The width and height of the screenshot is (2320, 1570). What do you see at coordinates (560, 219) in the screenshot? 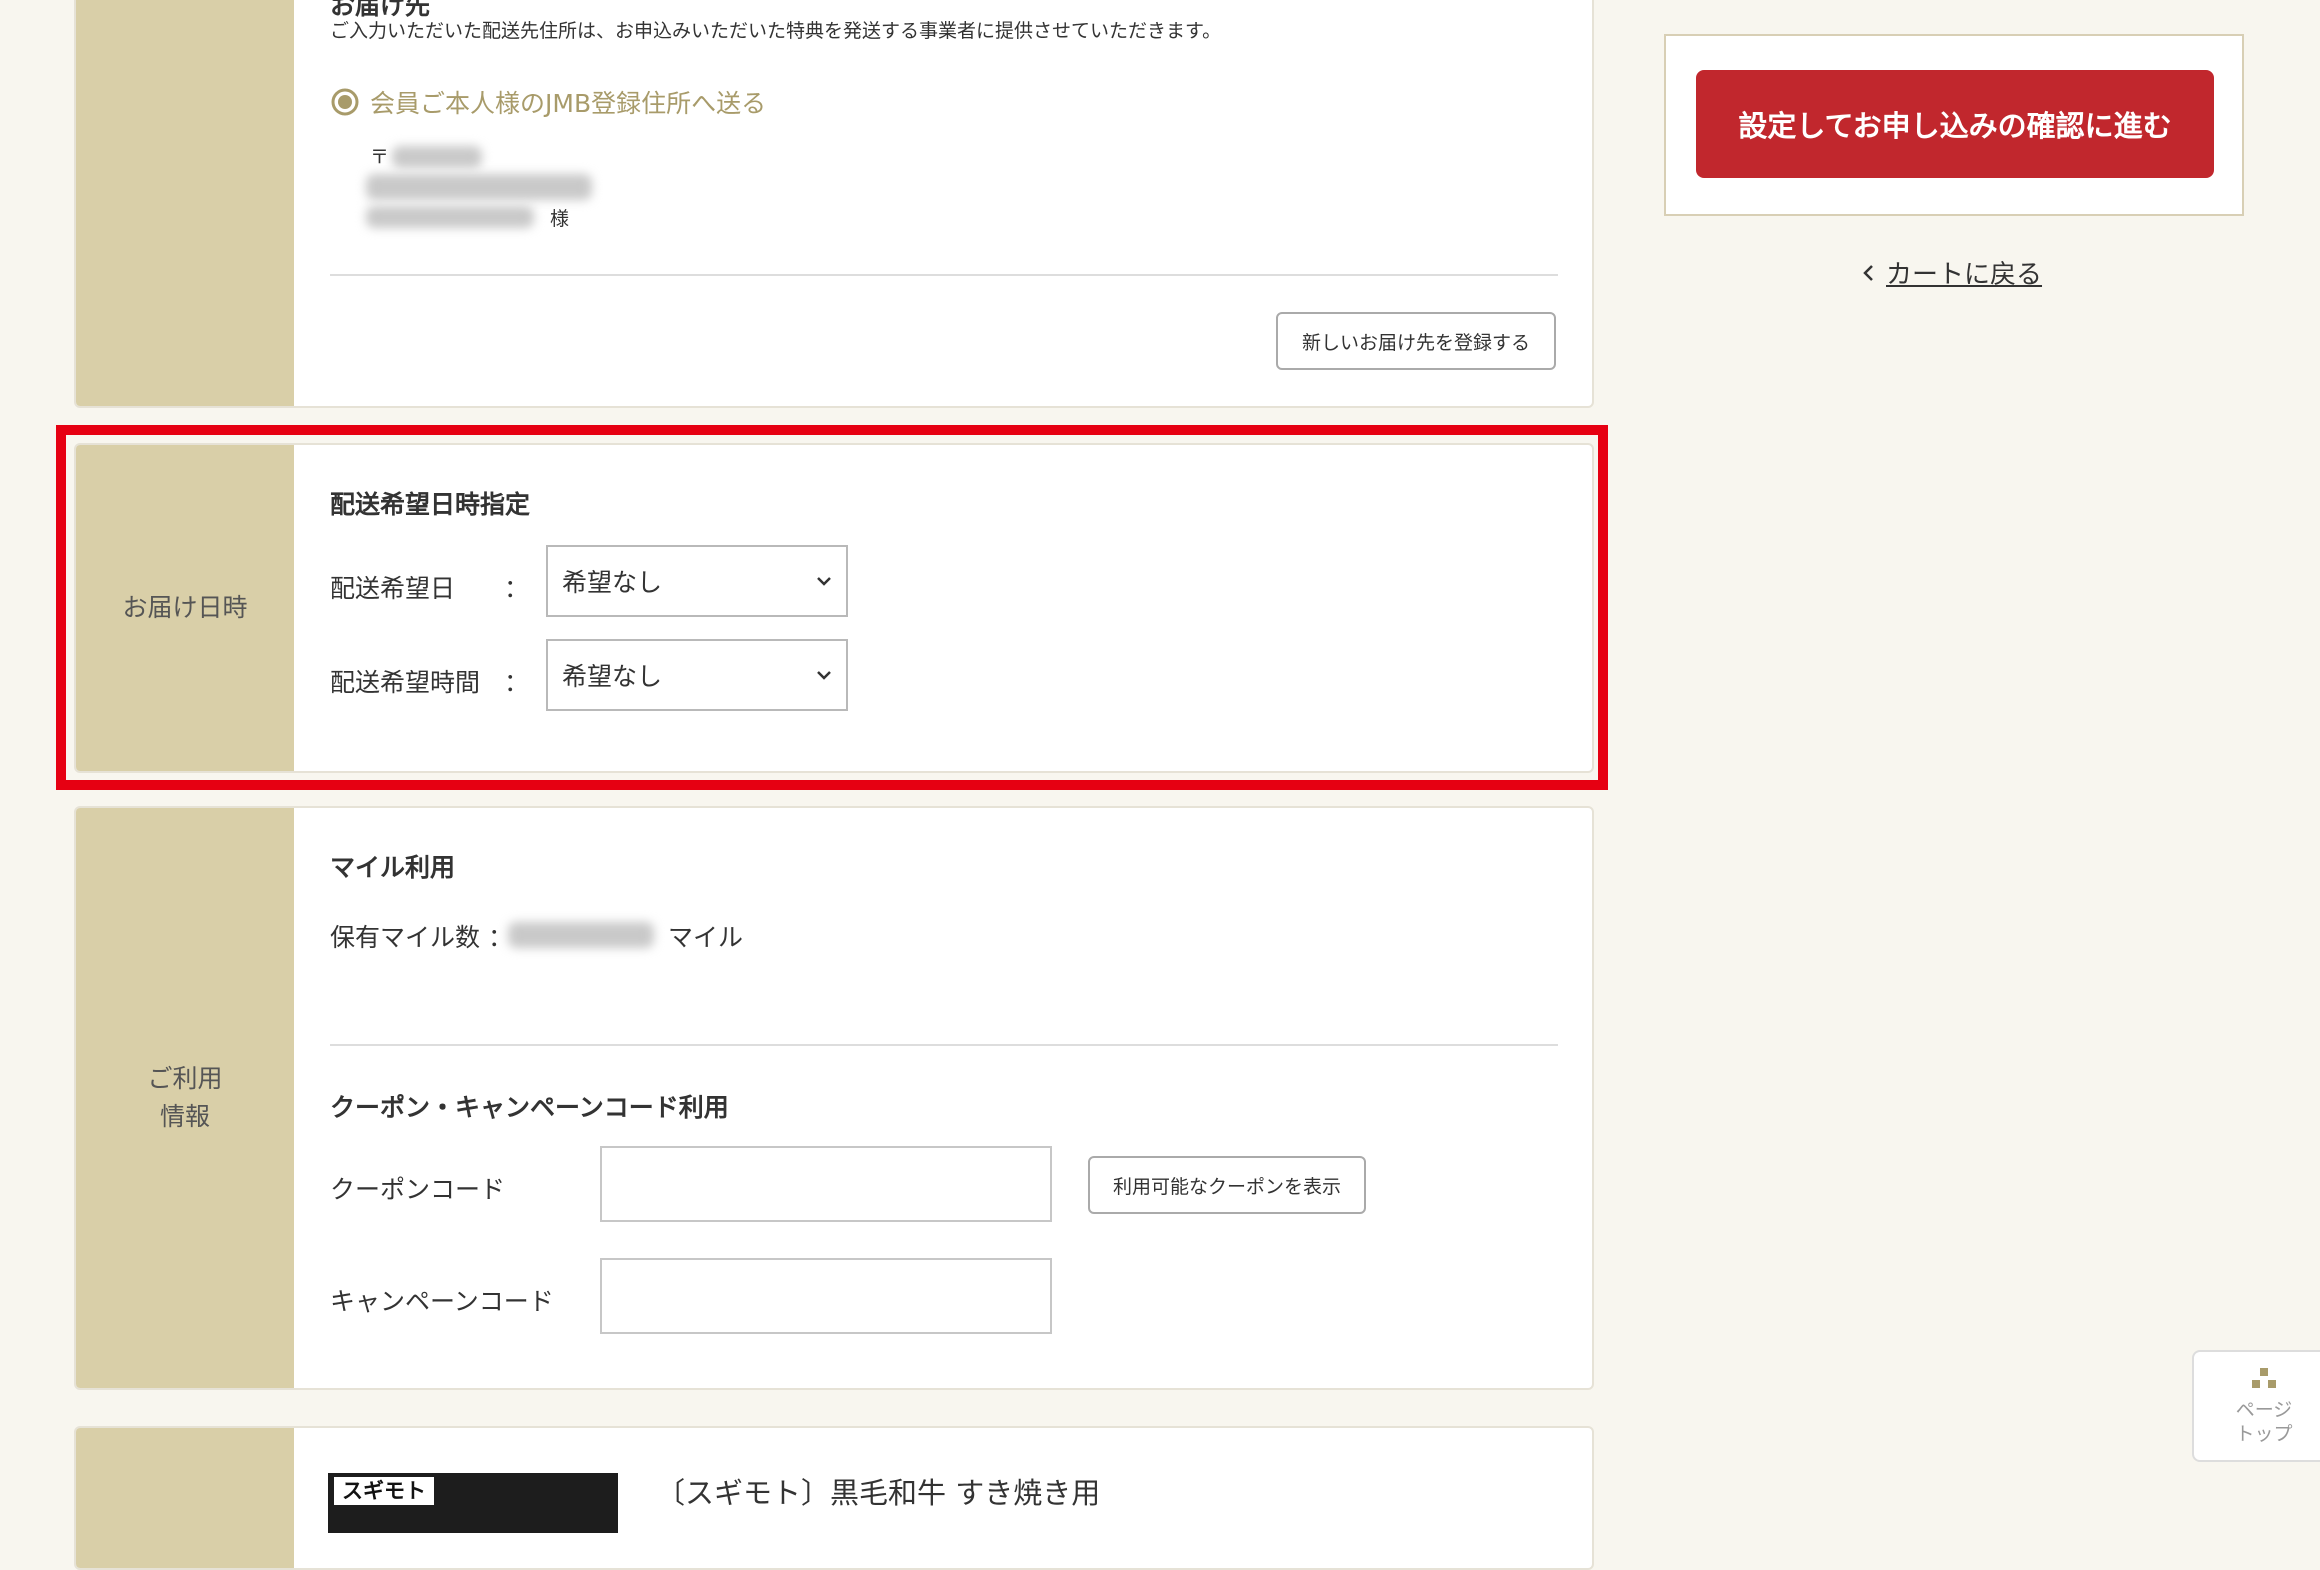
I see `honorific: 様` at bounding box center [560, 219].